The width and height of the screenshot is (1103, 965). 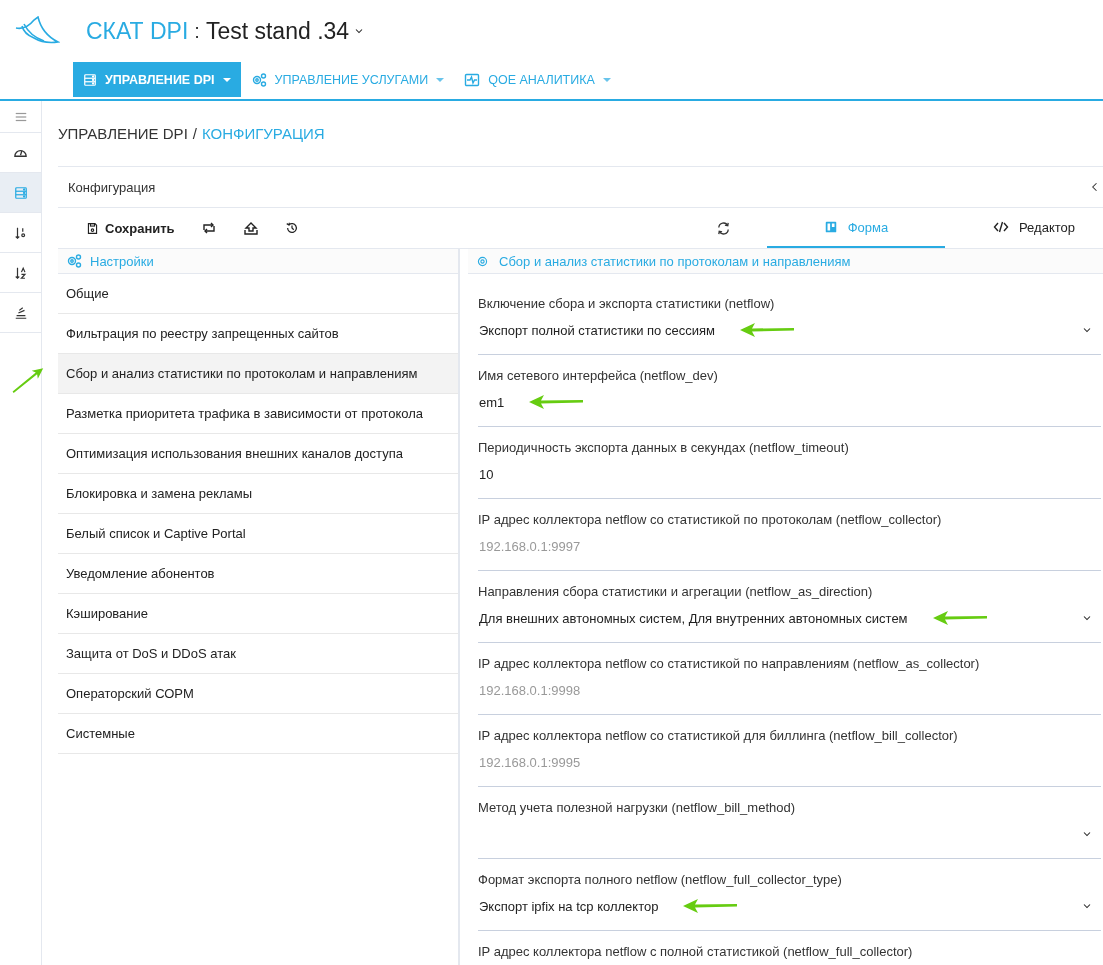 I want to click on history-icon, so click(x=291, y=228).